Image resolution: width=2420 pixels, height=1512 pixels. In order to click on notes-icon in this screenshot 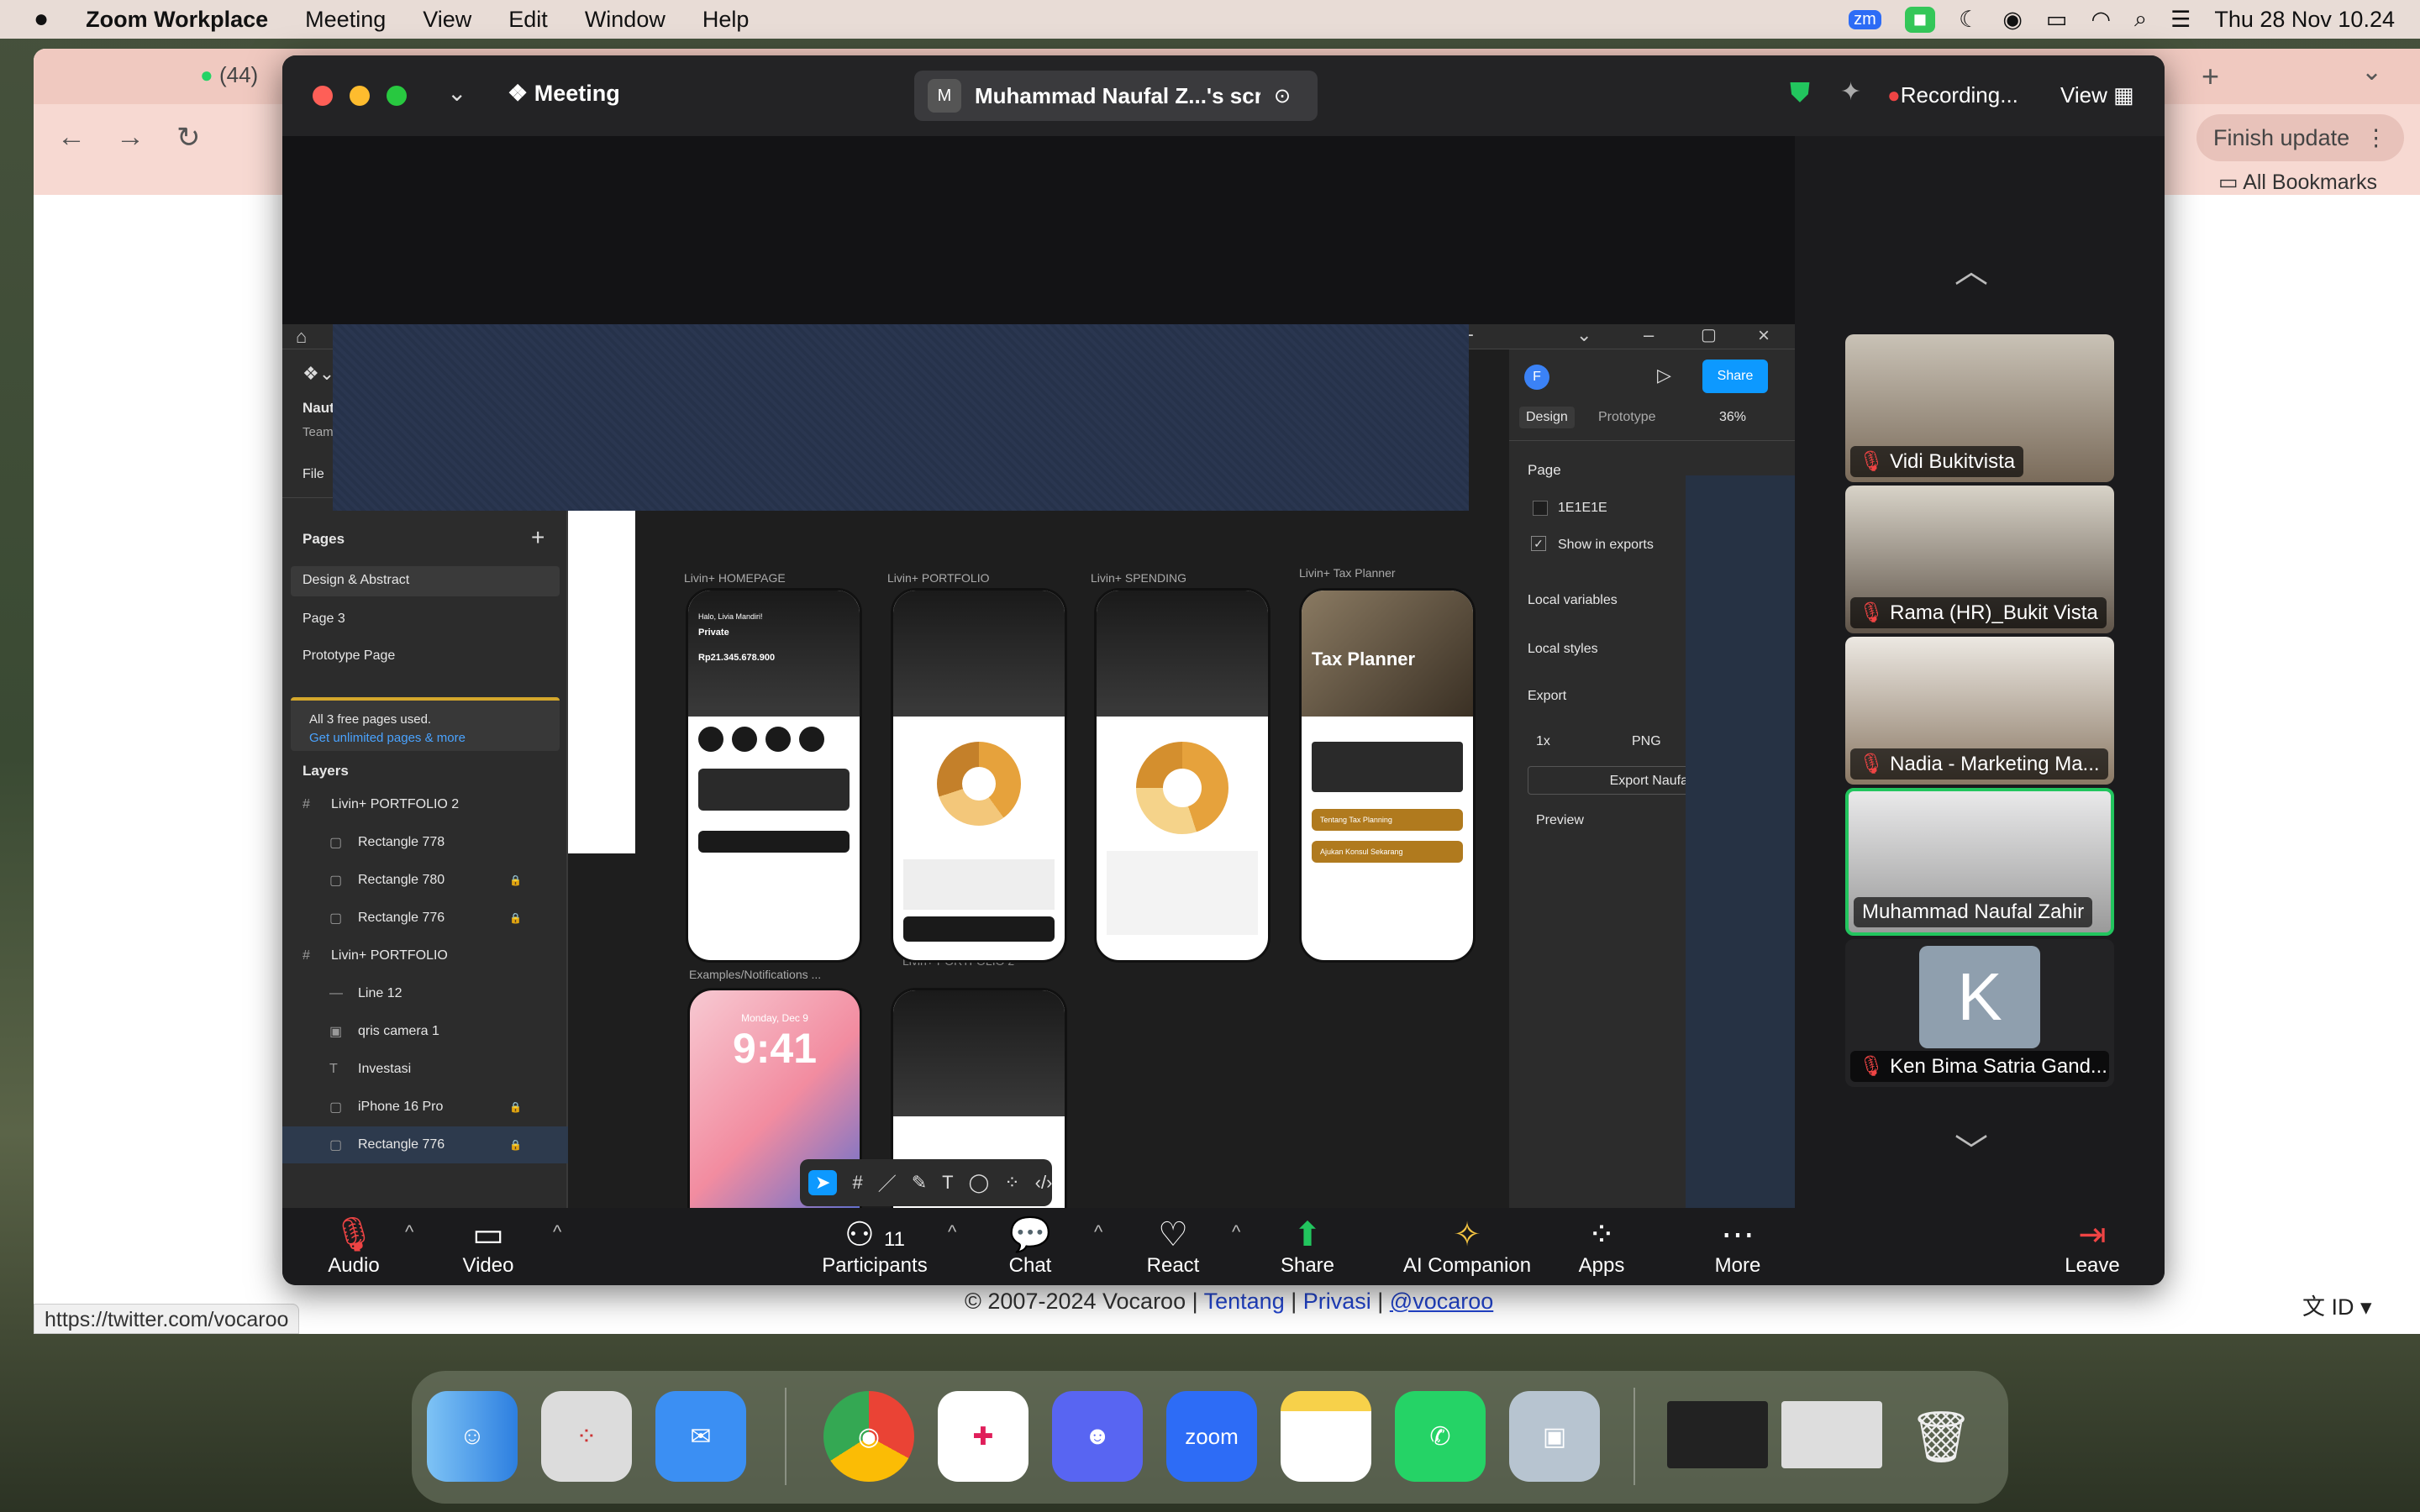, I will do `click(1326, 1436)`.